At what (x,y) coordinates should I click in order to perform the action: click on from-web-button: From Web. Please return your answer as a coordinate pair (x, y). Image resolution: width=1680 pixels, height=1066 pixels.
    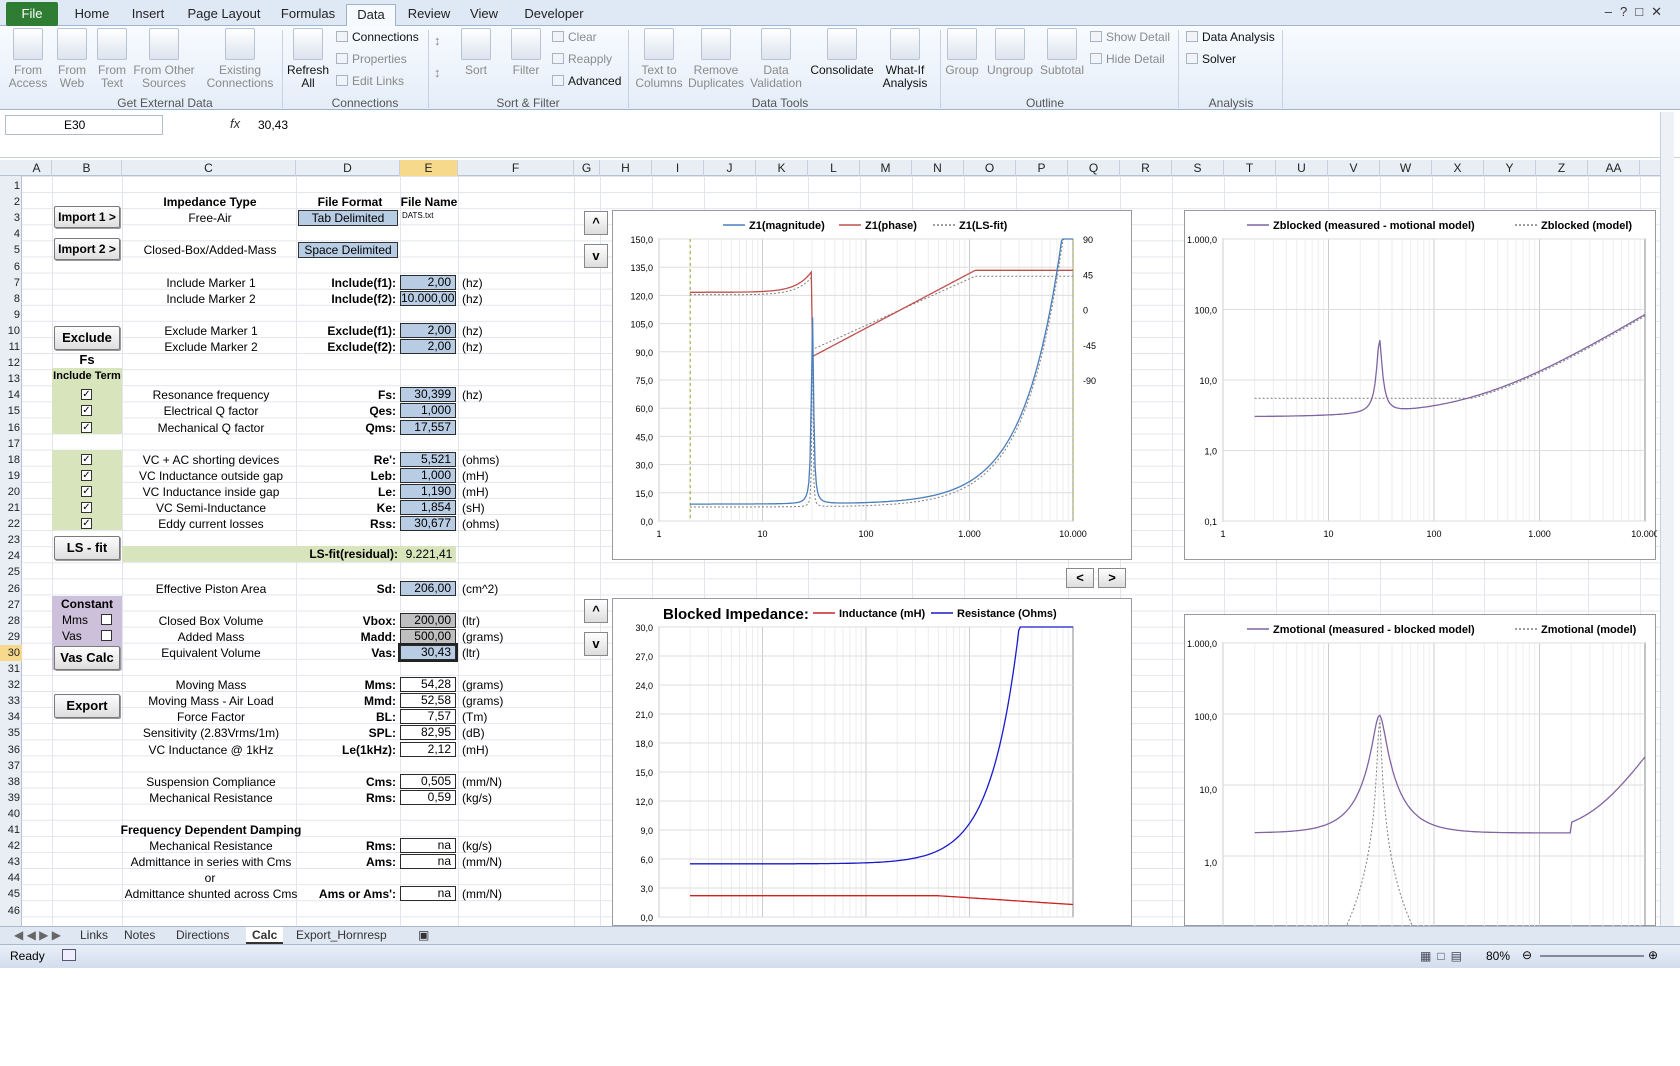
    Looking at the image, I should click on (72, 59).